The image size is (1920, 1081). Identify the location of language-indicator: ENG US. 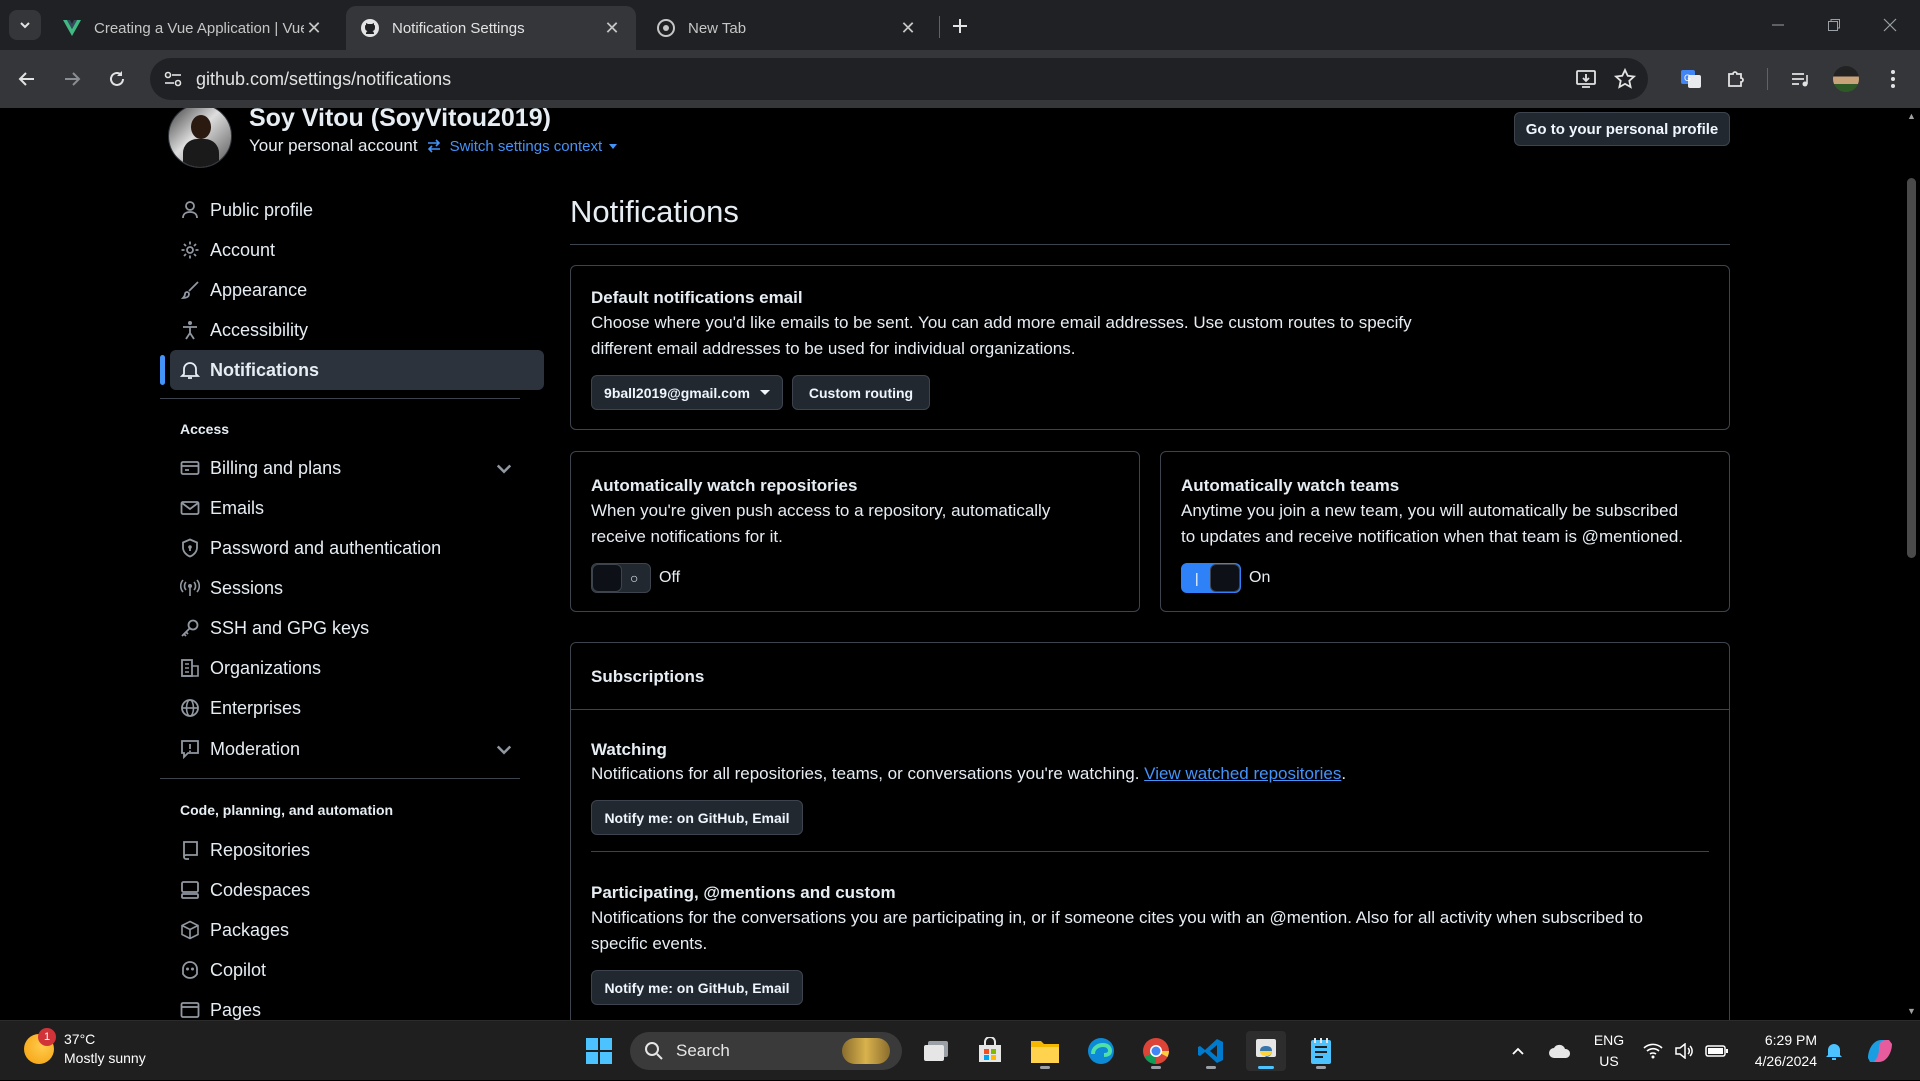
(1609, 1051).